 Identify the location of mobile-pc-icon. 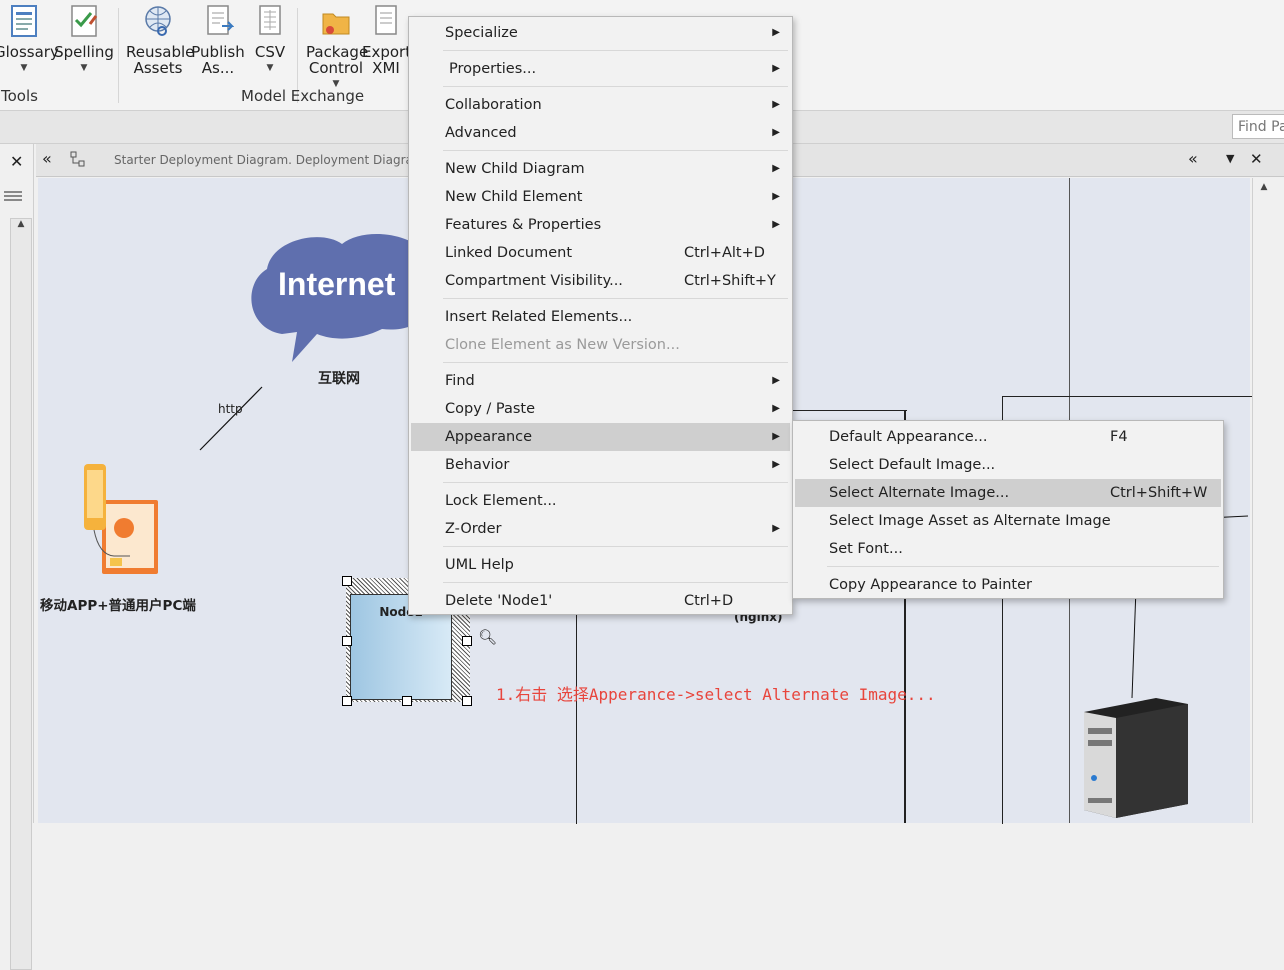
(122, 518).